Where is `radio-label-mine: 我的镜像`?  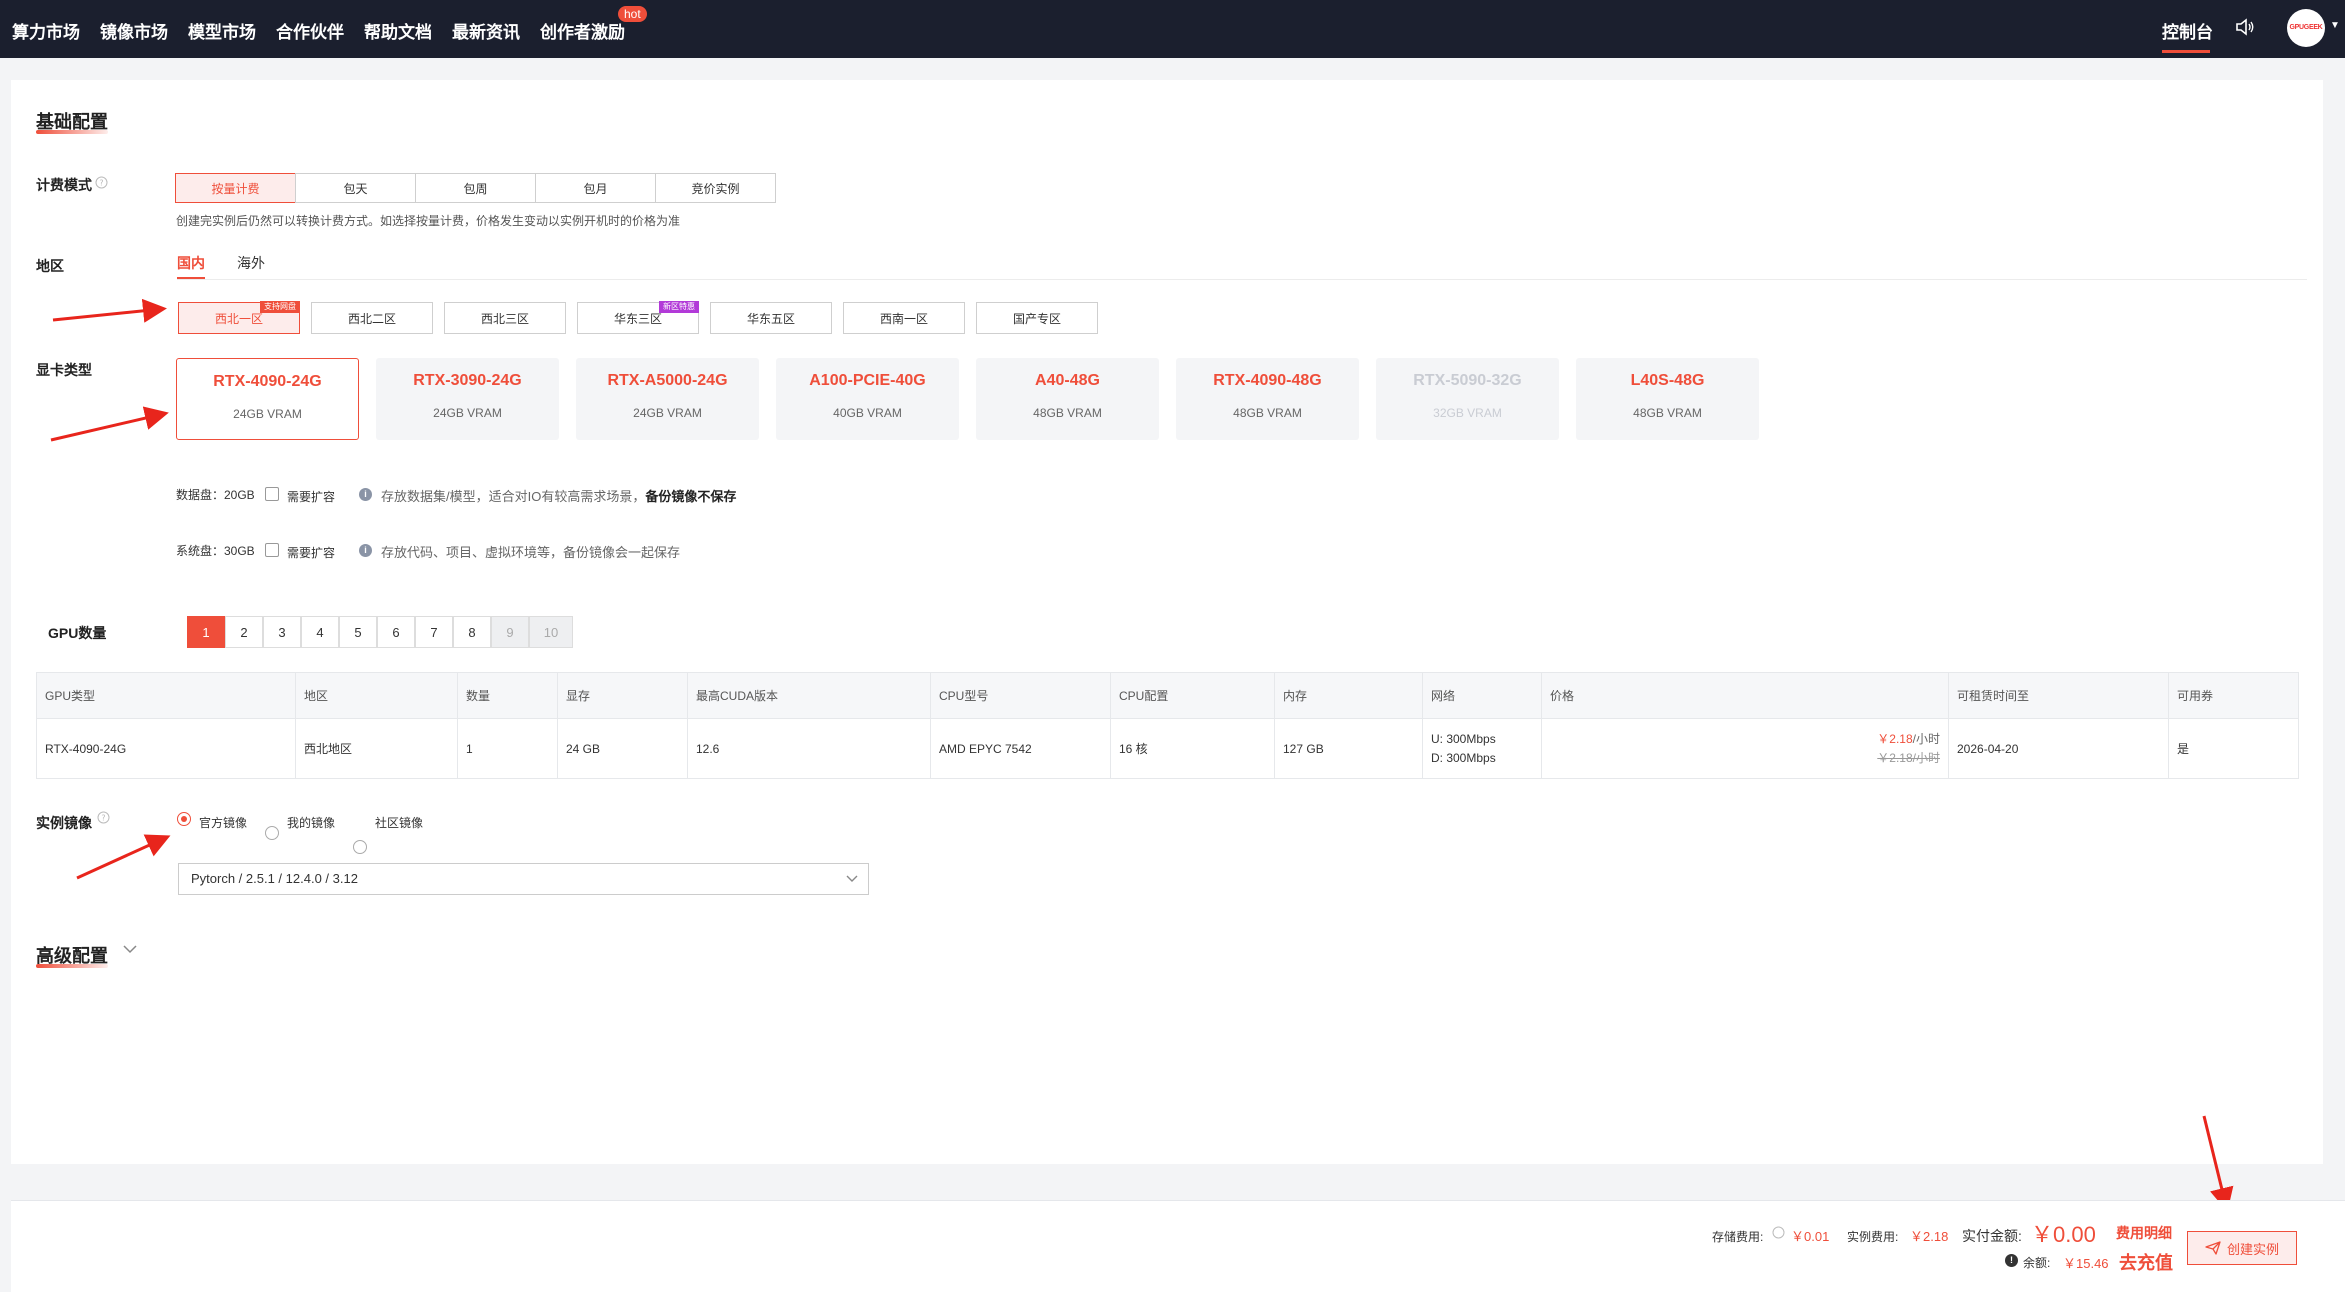 radio-label-mine: 我的镜像 is located at coordinates (311, 823).